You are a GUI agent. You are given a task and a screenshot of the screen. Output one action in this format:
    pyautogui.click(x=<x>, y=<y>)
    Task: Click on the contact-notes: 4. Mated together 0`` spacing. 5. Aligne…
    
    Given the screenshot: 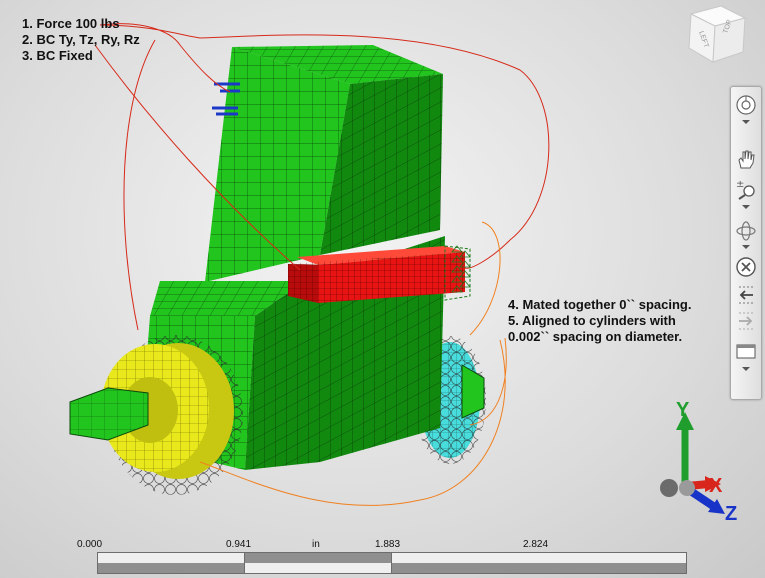 What is the action you would take?
    pyautogui.click(x=599, y=321)
    